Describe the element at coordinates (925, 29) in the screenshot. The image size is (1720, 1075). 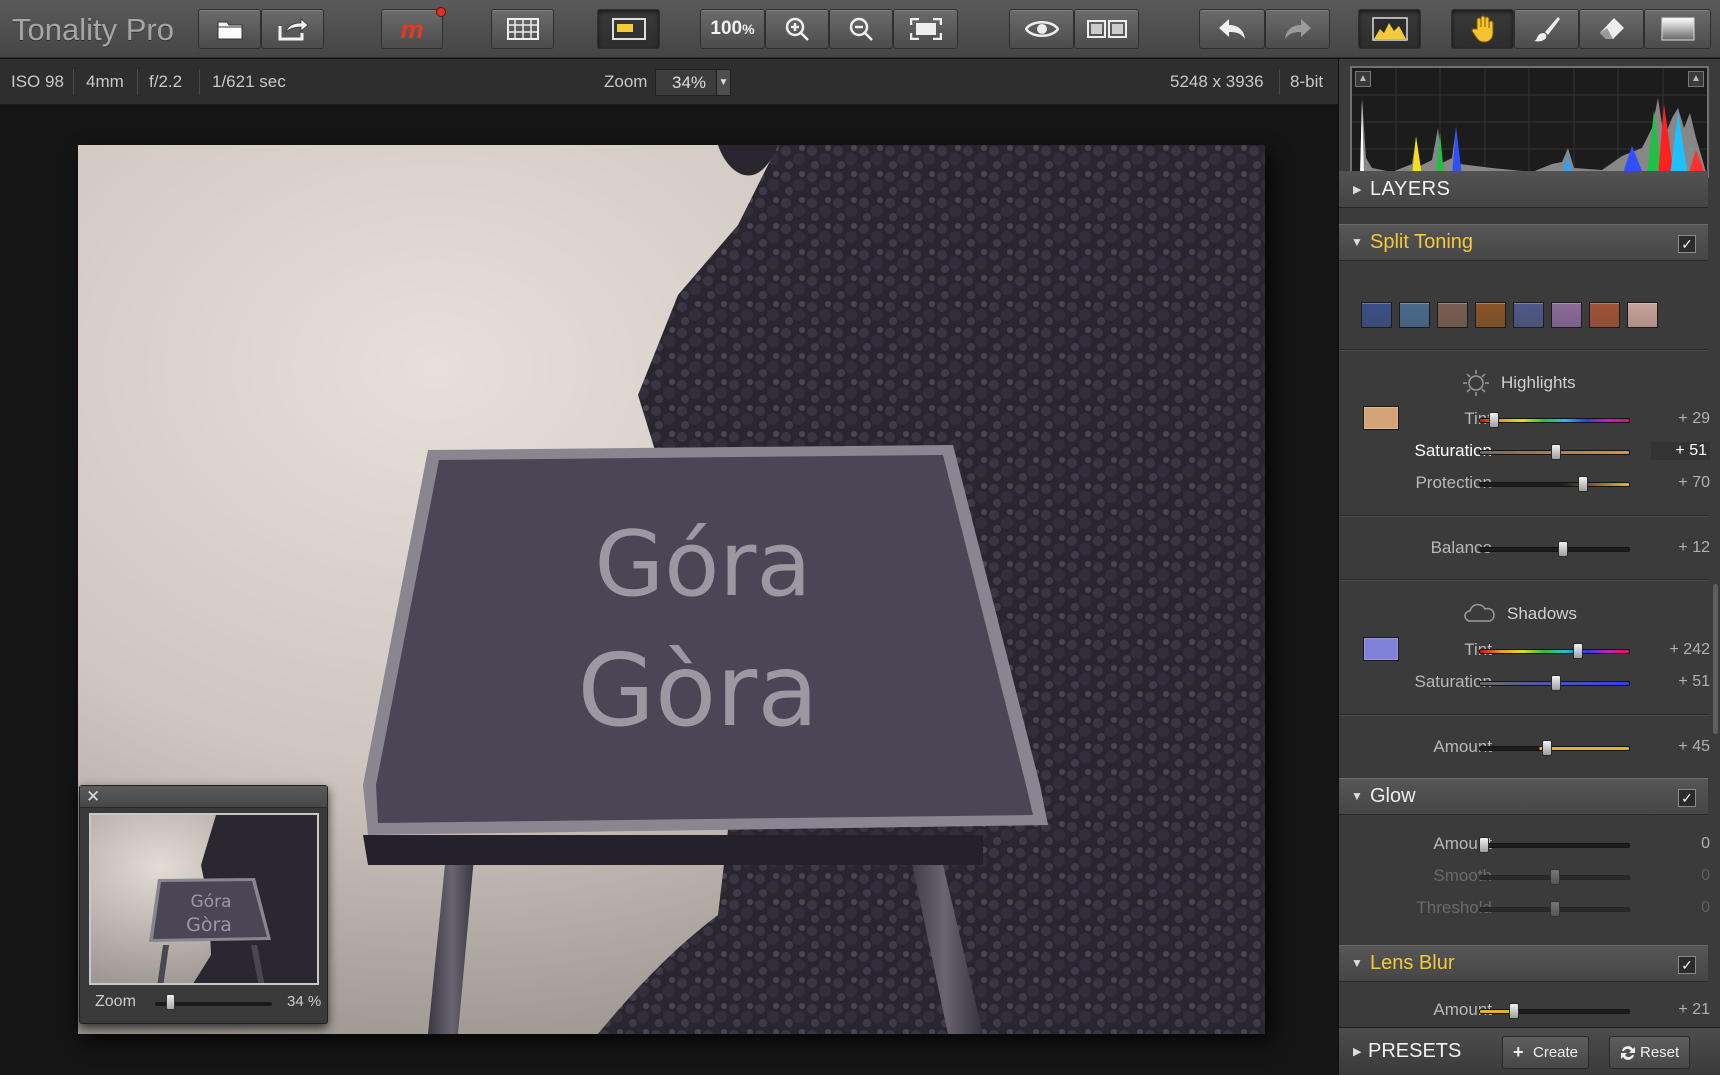
I see `fit-screen-button` at that location.